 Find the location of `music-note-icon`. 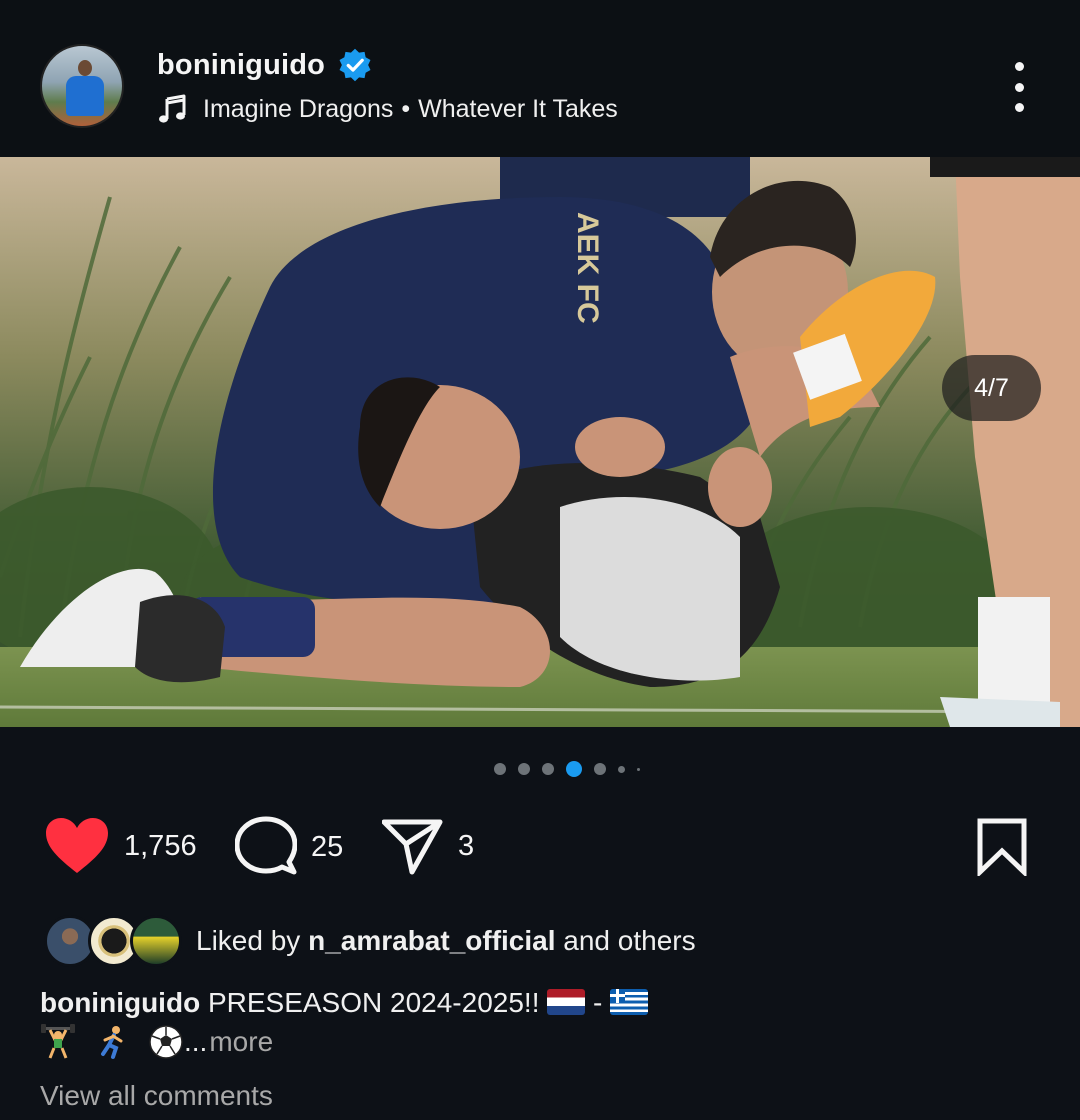

music-note-icon is located at coordinates (172, 108).